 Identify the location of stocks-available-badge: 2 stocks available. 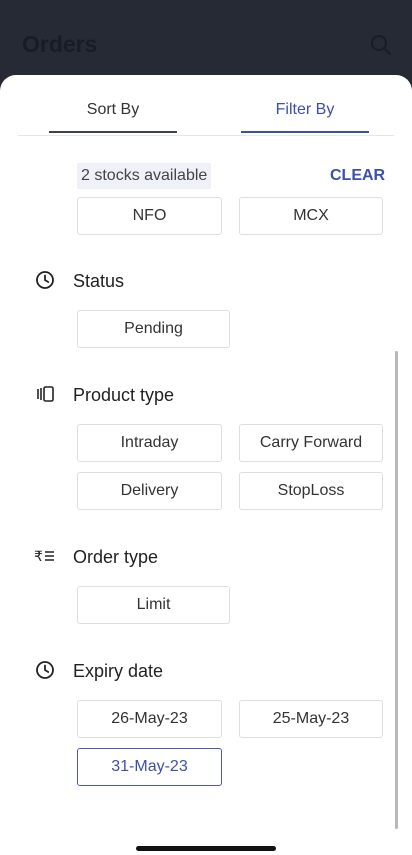
(144, 176).